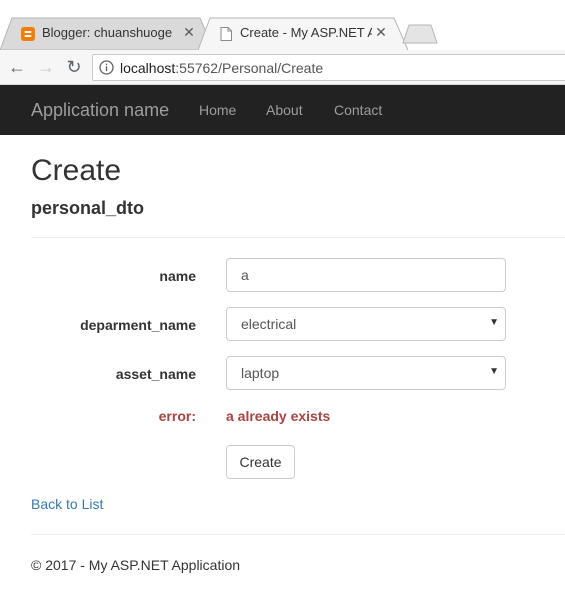 The width and height of the screenshot is (565, 597). Describe the element at coordinates (269, 324) in the screenshot. I see `department-value: electrical` at that location.